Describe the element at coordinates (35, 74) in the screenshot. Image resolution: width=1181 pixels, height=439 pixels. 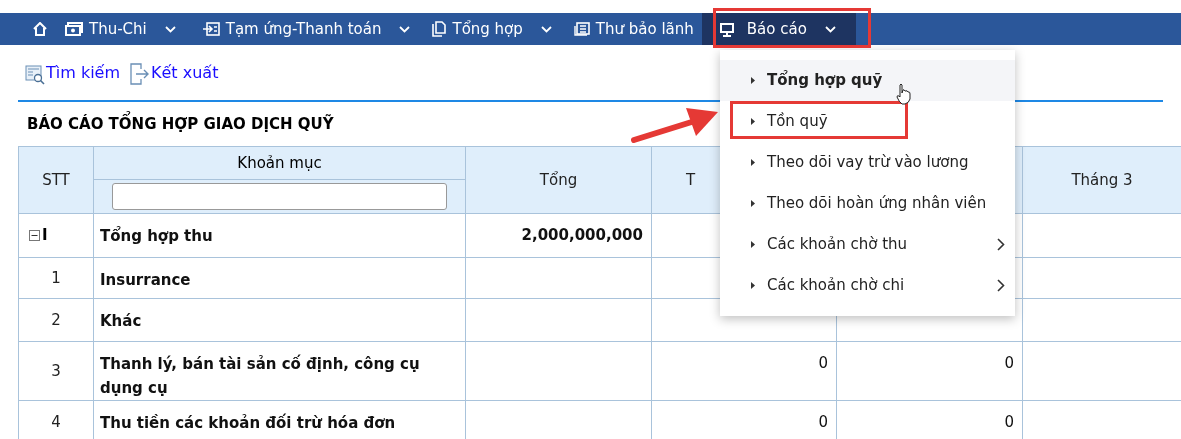
I see `search-icon` at that location.